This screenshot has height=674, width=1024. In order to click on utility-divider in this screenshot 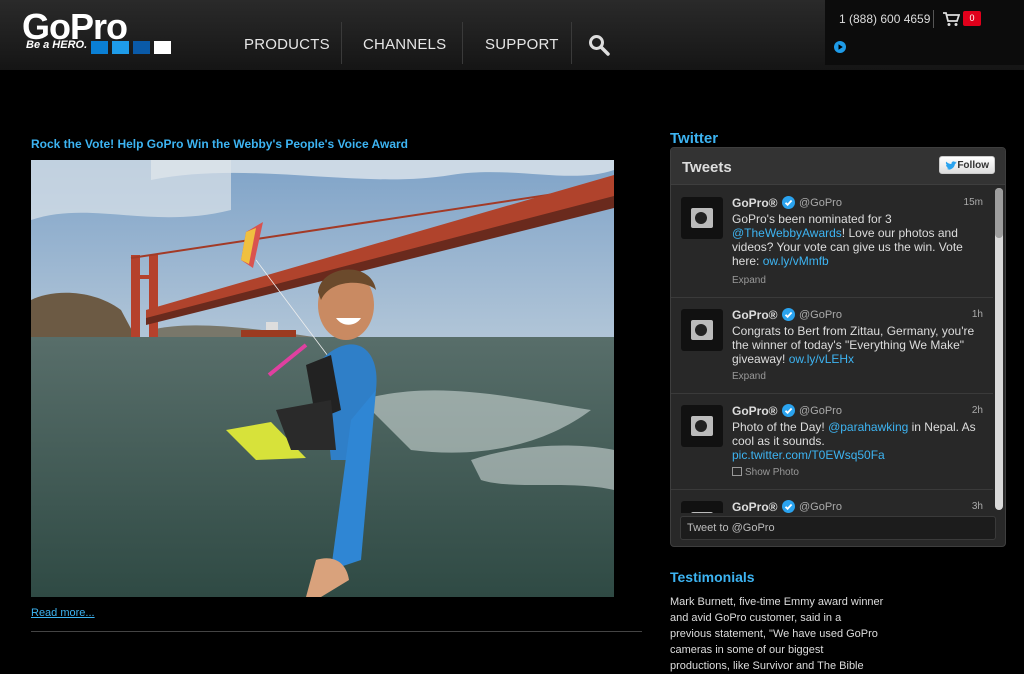, I will do `click(933, 19)`.